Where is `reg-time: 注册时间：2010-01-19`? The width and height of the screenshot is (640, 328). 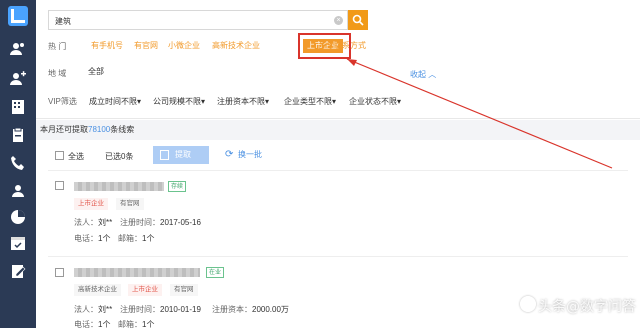 reg-time: 注册时间：2010-01-19 is located at coordinates (160, 309).